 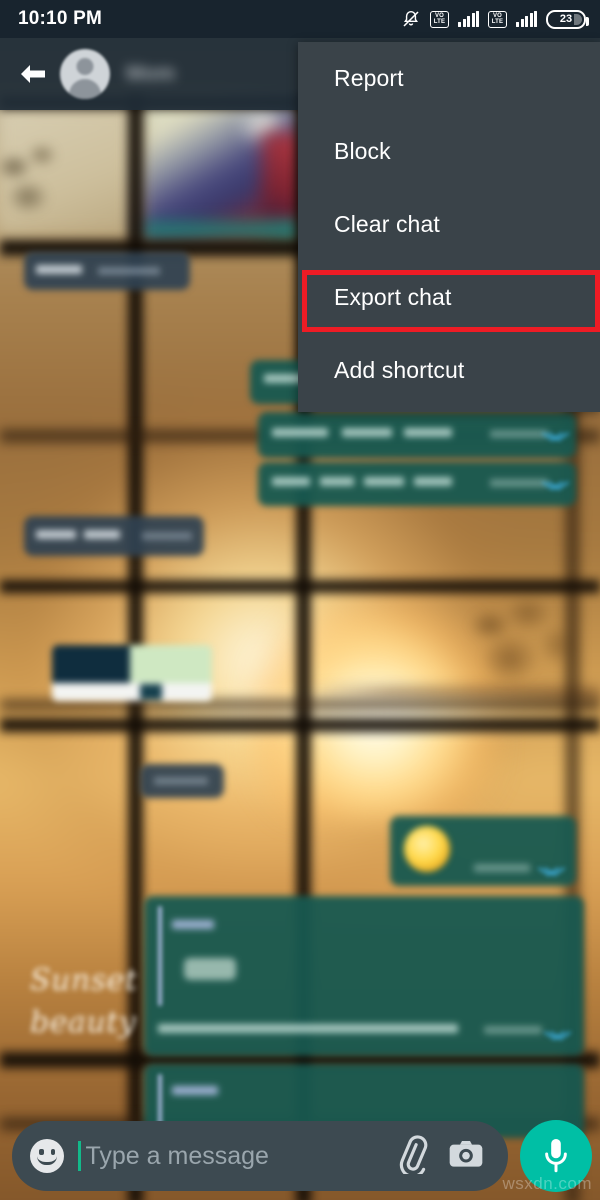 I want to click on message-input-bar: Type a message, so click(x=300, y=1156).